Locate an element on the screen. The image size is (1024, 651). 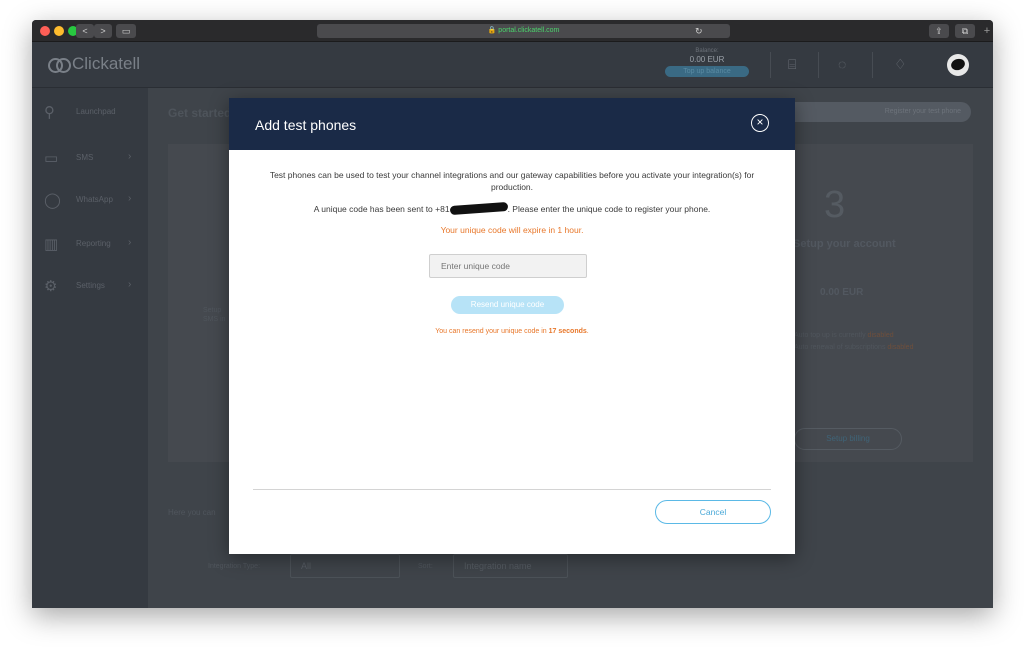
countdown-suffix: . is located at coordinates (587, 331).